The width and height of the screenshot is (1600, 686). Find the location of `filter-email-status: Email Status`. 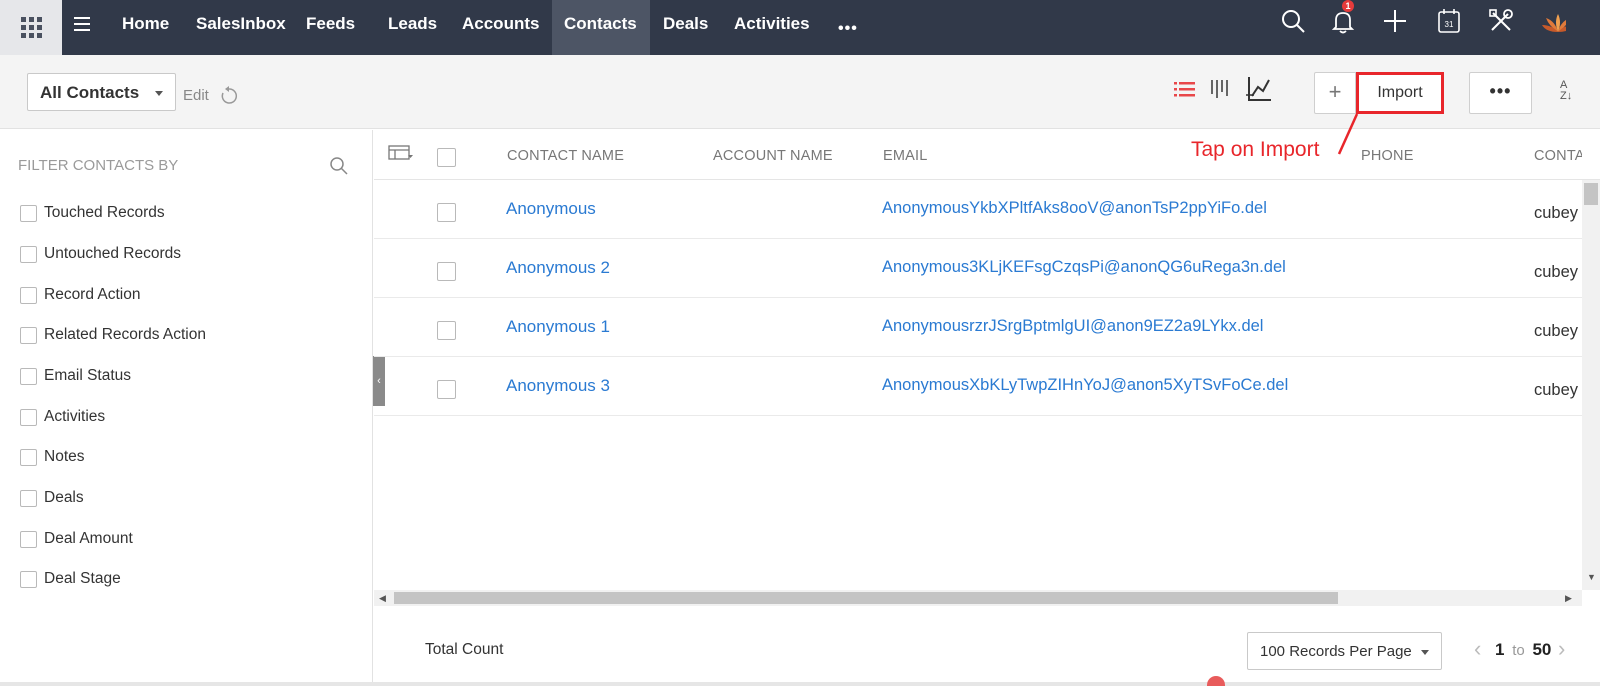

filter-email-status: Email Status is located at coordinates (75, 376).